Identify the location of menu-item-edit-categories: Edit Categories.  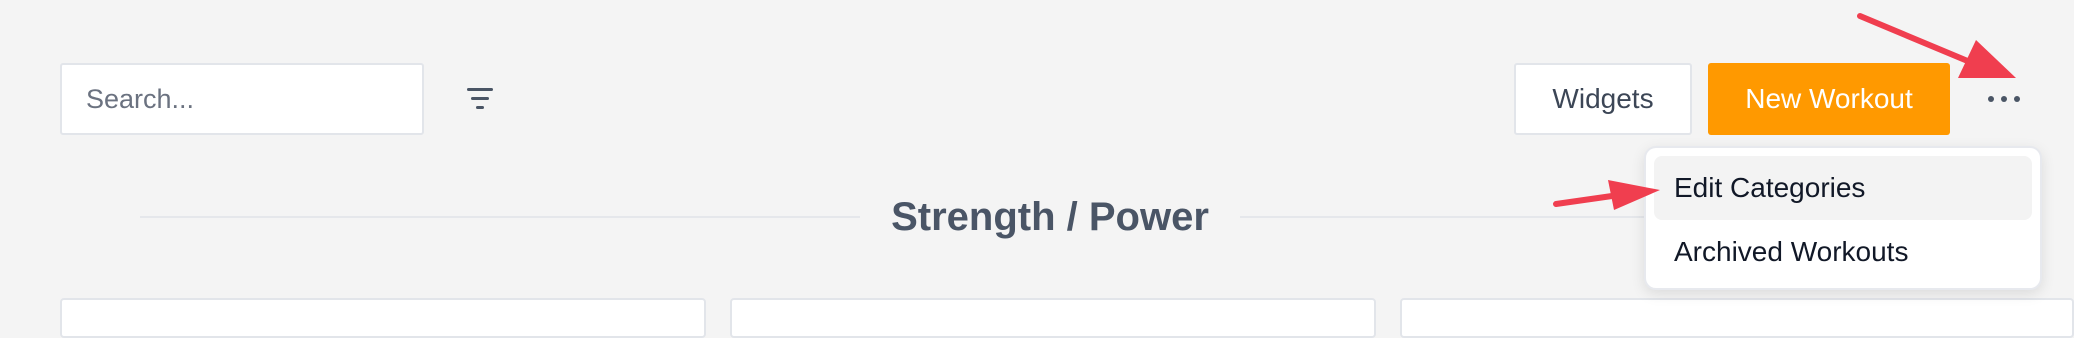
(1843, 188).